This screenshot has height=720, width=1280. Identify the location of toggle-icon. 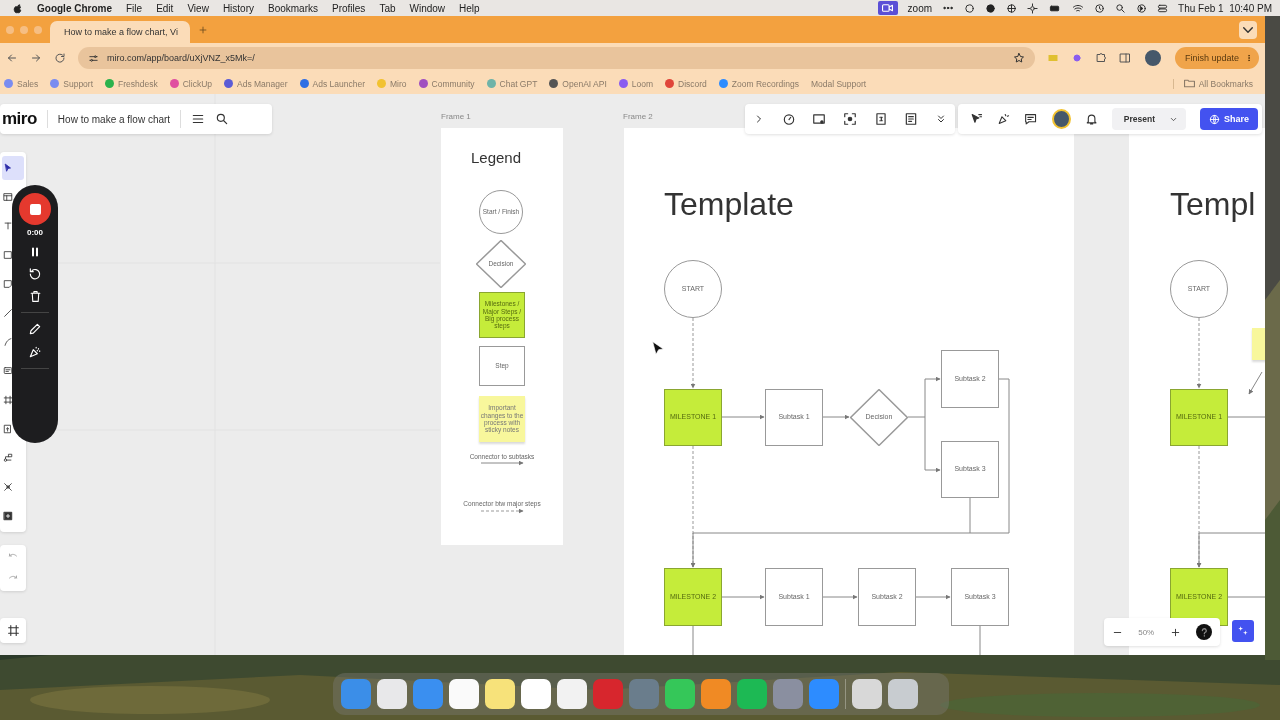
(1163, 8).